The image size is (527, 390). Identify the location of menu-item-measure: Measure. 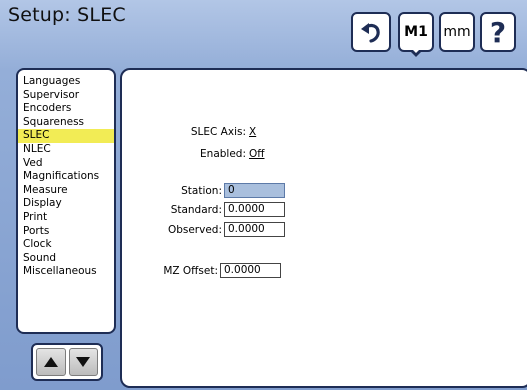
(66, 191).